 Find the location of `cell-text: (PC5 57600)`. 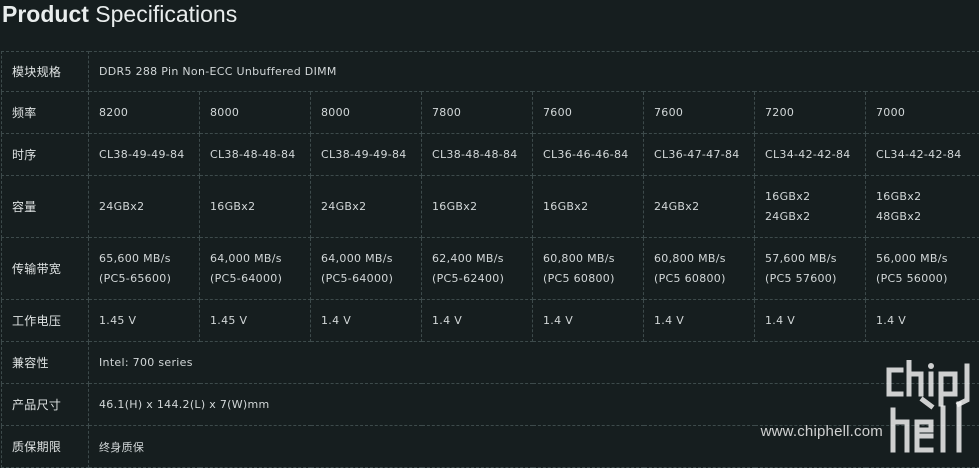

cell-text: (PC5 57600) is located at coordinates (801, 278).